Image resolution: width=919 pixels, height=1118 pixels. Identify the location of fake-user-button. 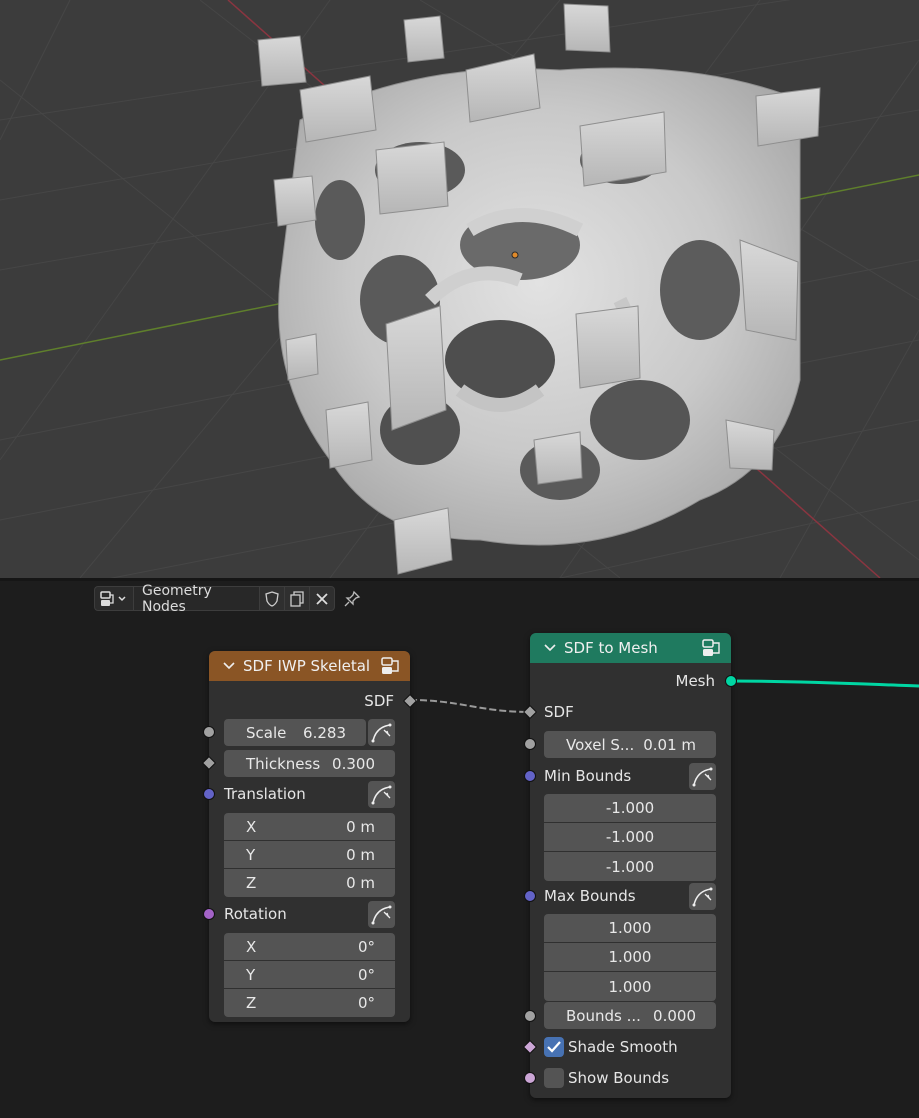
(272, 598).